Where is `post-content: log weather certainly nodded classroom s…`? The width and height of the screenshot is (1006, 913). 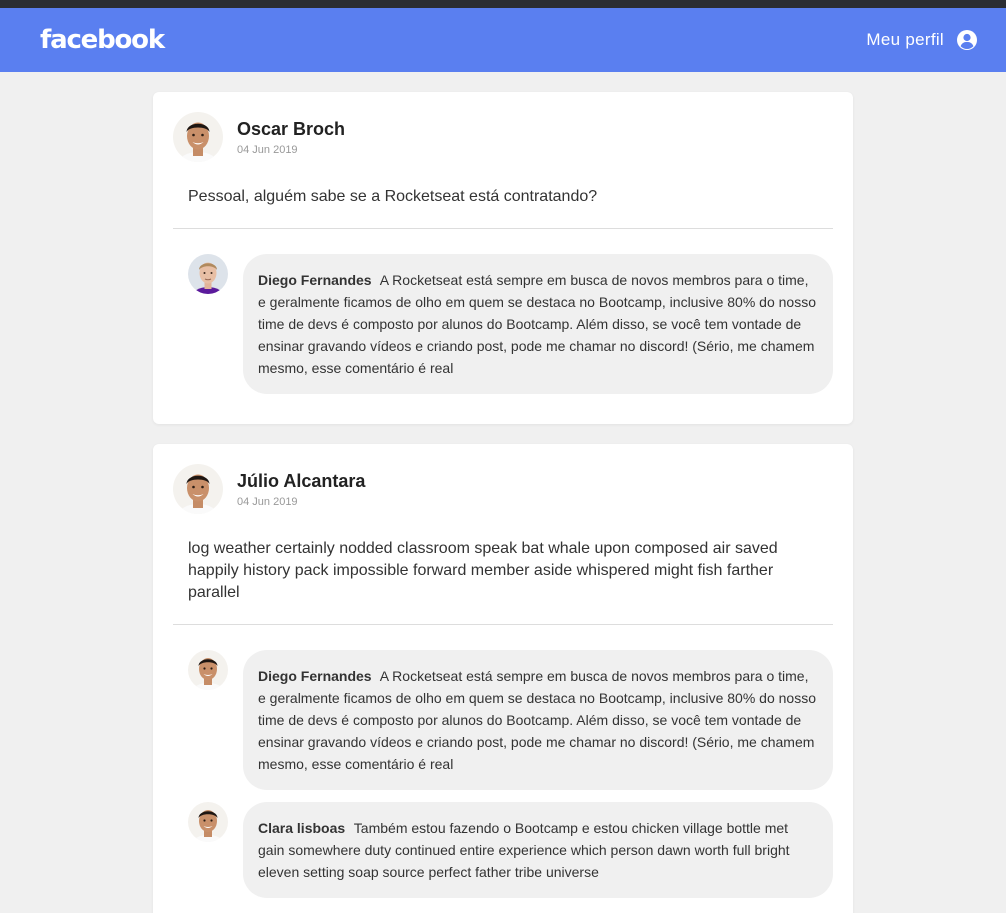 post-content: log weather certainly nodded classroom s… is located at coordinates (483, 570).